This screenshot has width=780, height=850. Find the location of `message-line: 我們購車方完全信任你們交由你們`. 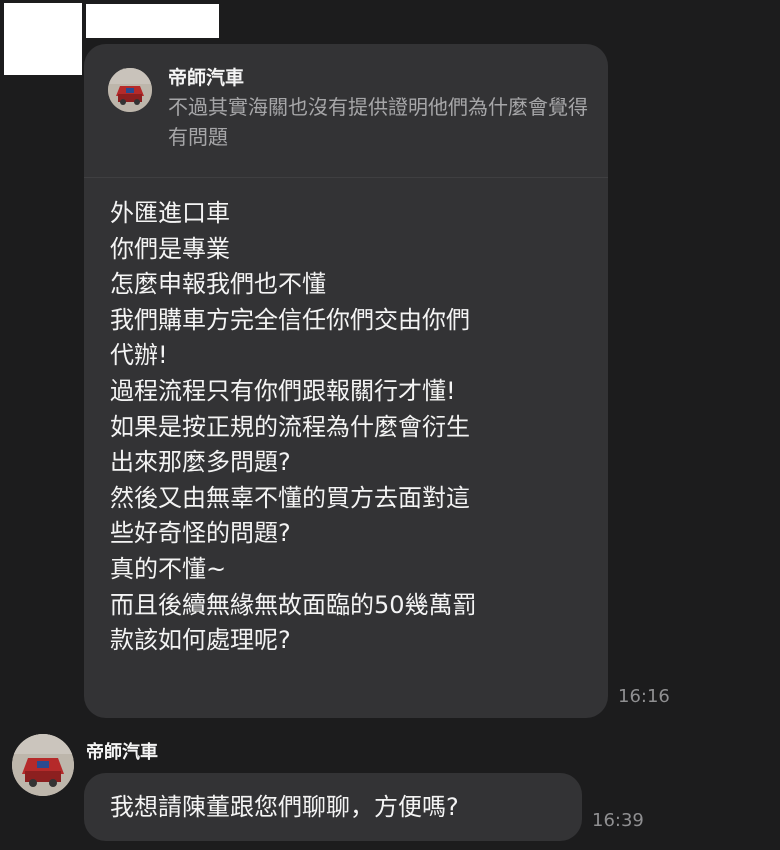

message-line: 我們購車方完全信任你們交由你們 is located at coordinates (290, 319).